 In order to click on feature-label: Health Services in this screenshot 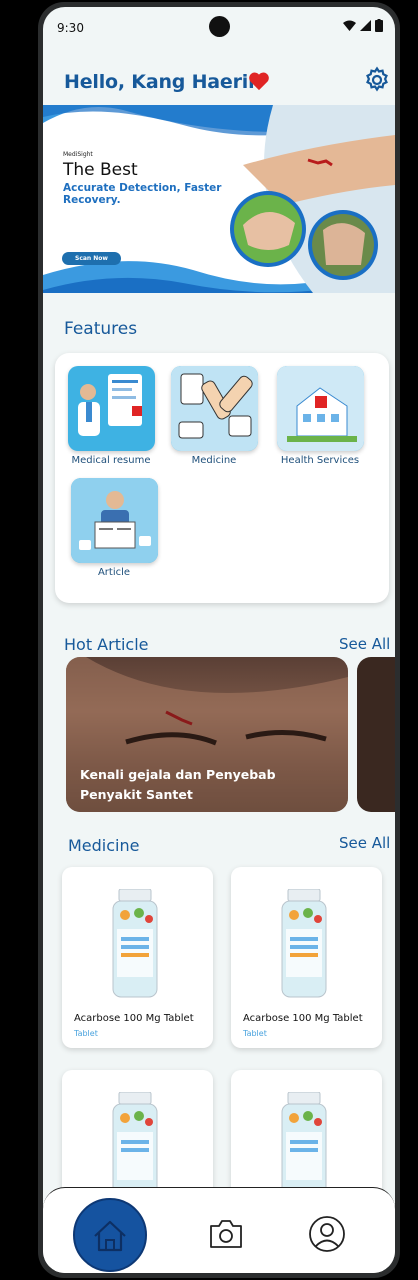, I will do `click(320, 460)`.